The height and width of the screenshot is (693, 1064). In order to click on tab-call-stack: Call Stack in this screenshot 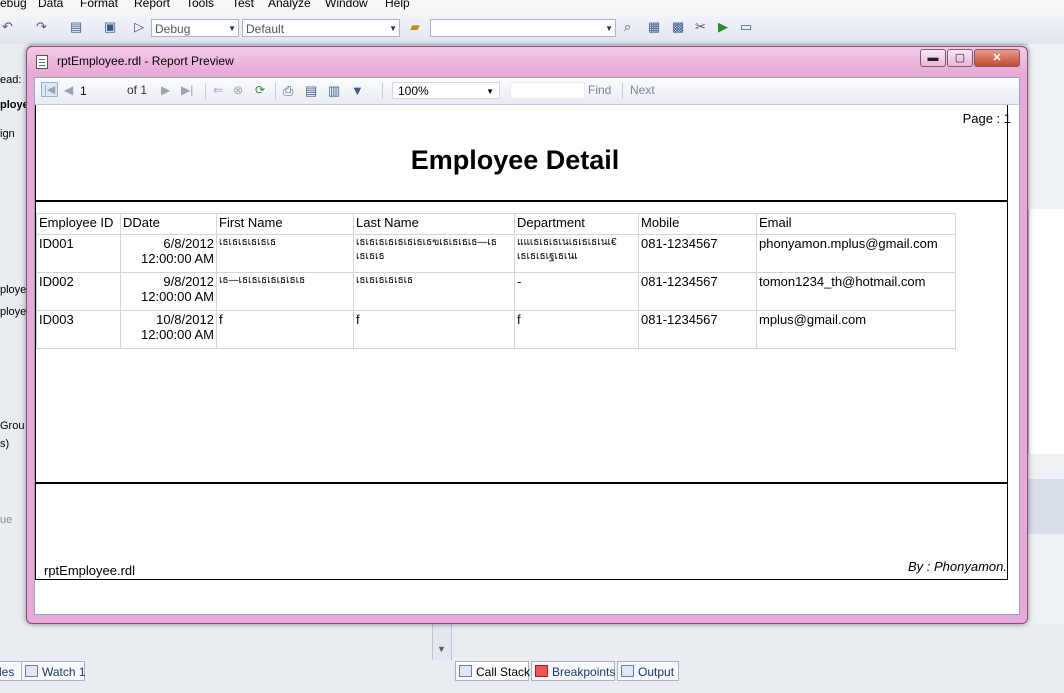, I will do `click(493, 671)`.